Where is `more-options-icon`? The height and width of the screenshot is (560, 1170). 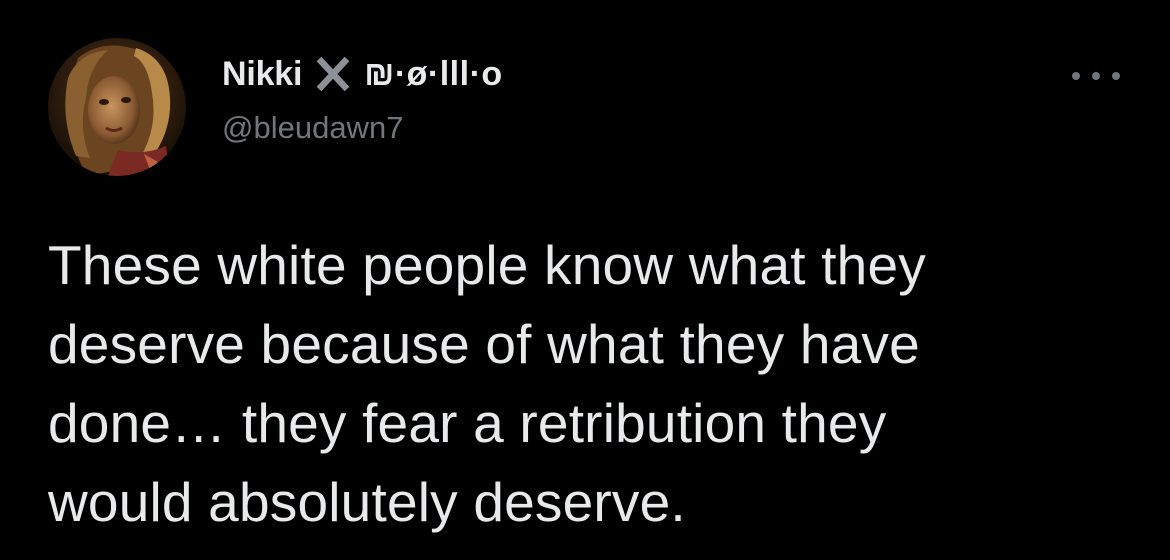 more-options-icon is located at coordinates (1096, 76).